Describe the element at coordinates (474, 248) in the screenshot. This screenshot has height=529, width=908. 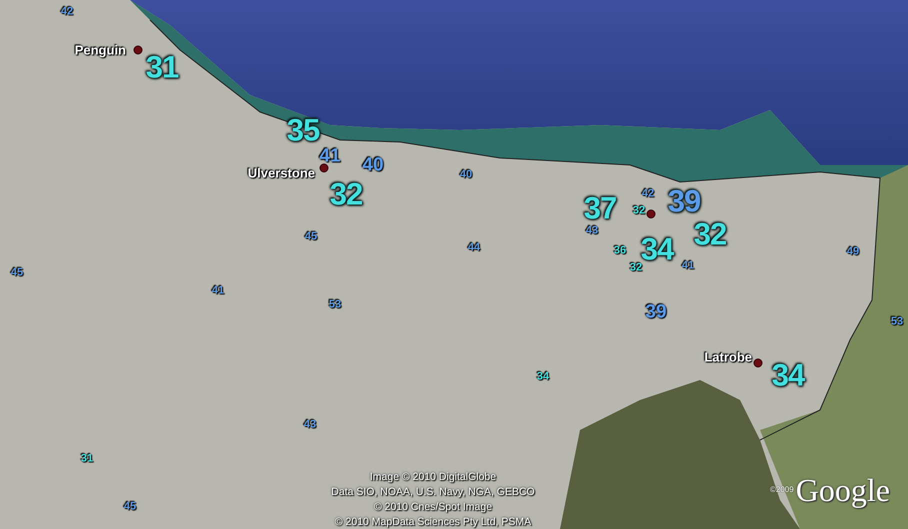
I see `result-label: 44` at that location.